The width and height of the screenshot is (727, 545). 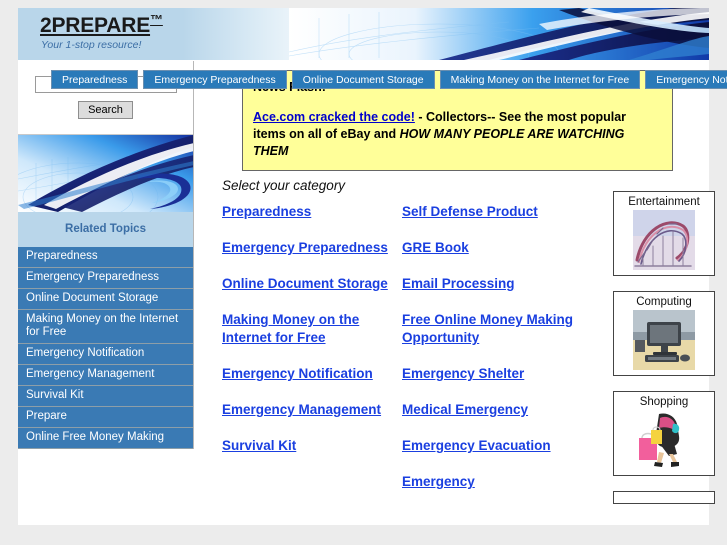 What do you see at coordinates (105, 438) in the screenshot?
I see `sidebar-item-online-free-money-making: Online Free Money Making` at bounding box center [105, 438].